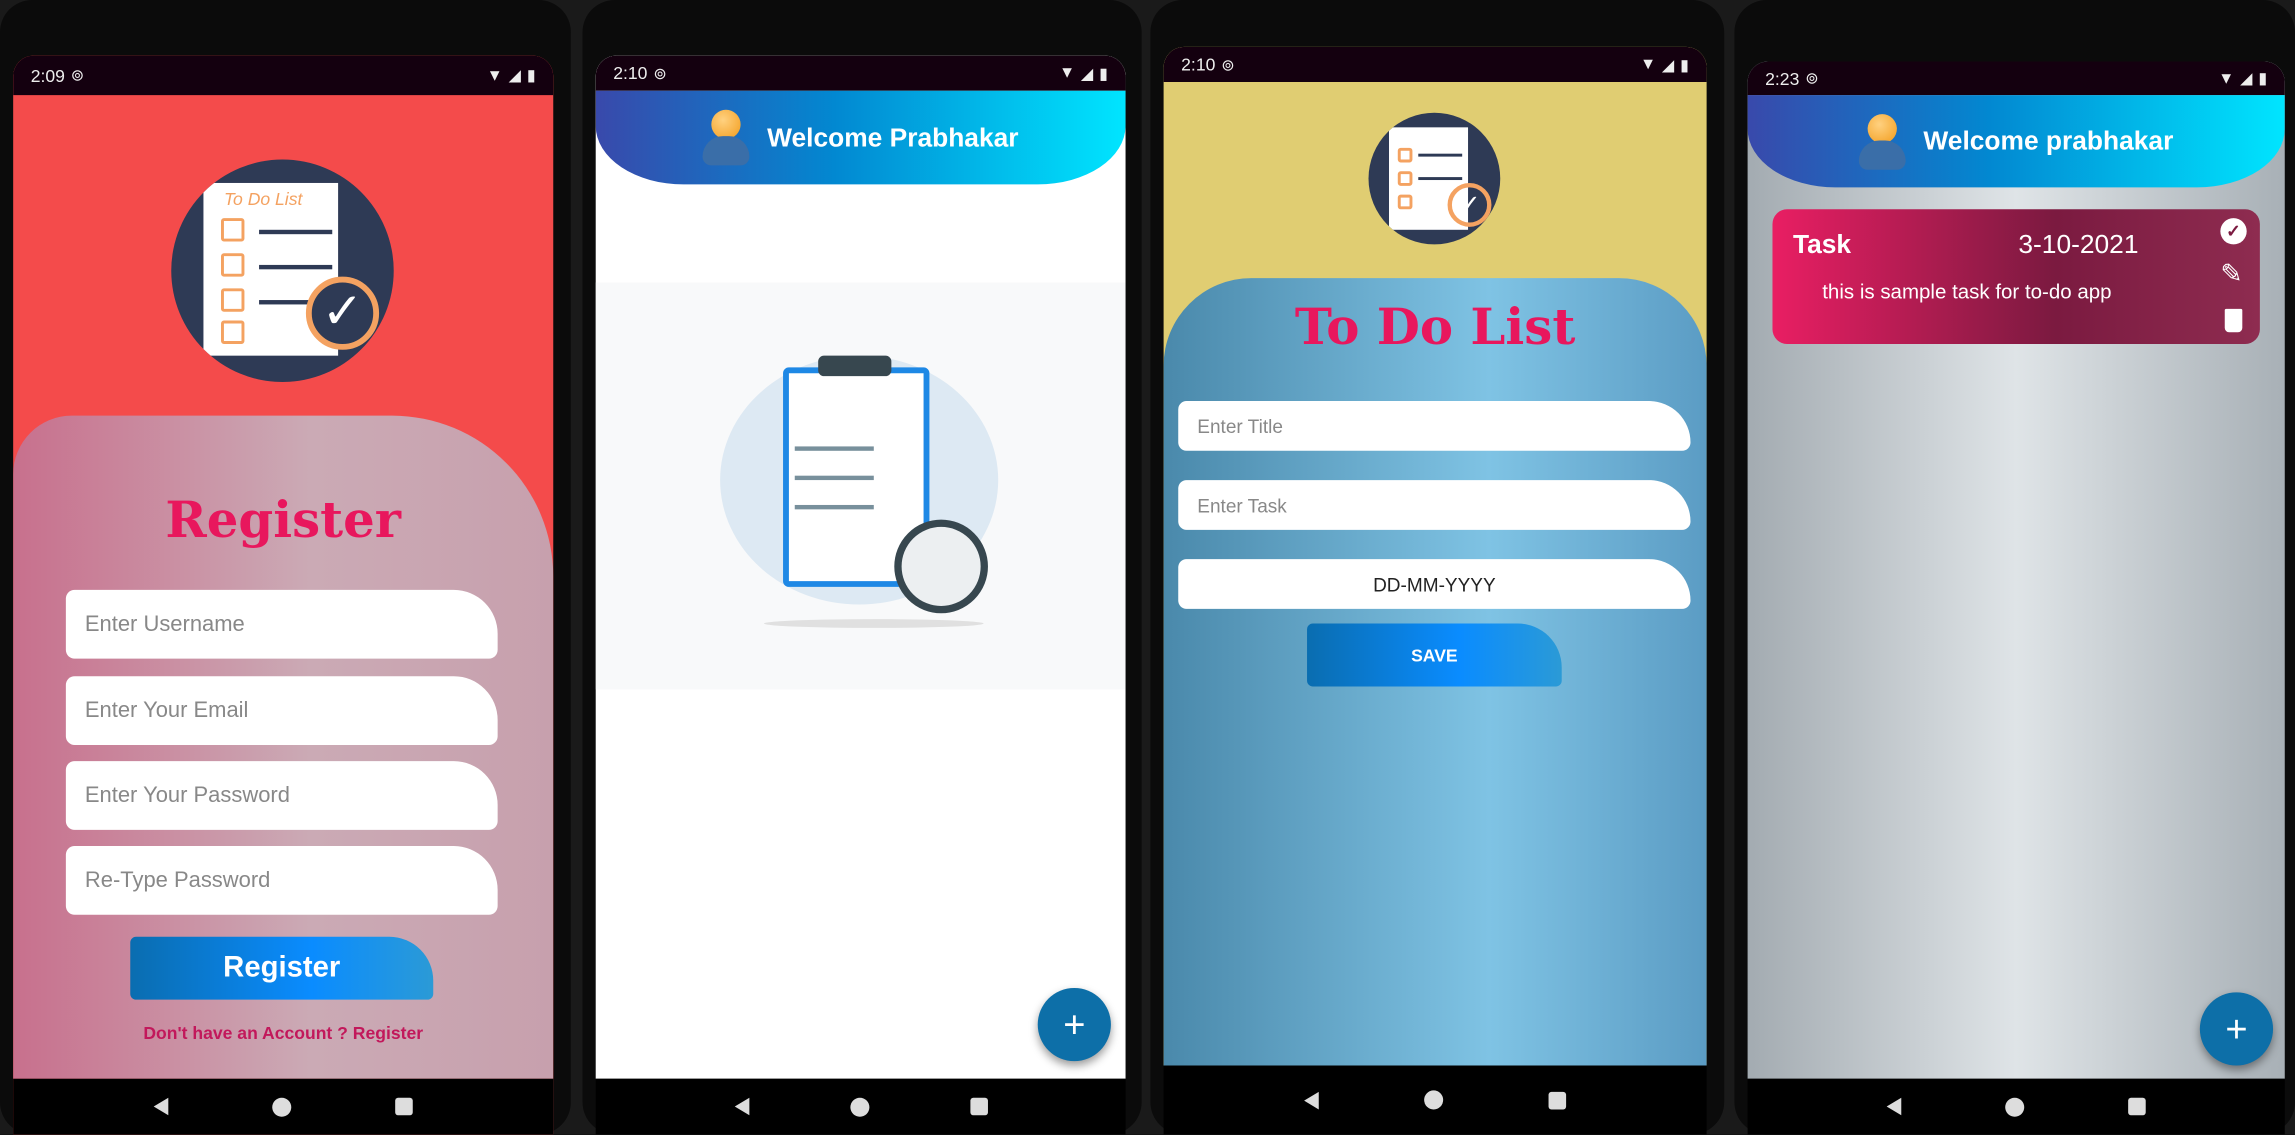 This screenshot has width=2295, height=1135. Describe the element at coordinates (1434, 505) in the screenshot. I see `task-input: Enter Task` at that location.